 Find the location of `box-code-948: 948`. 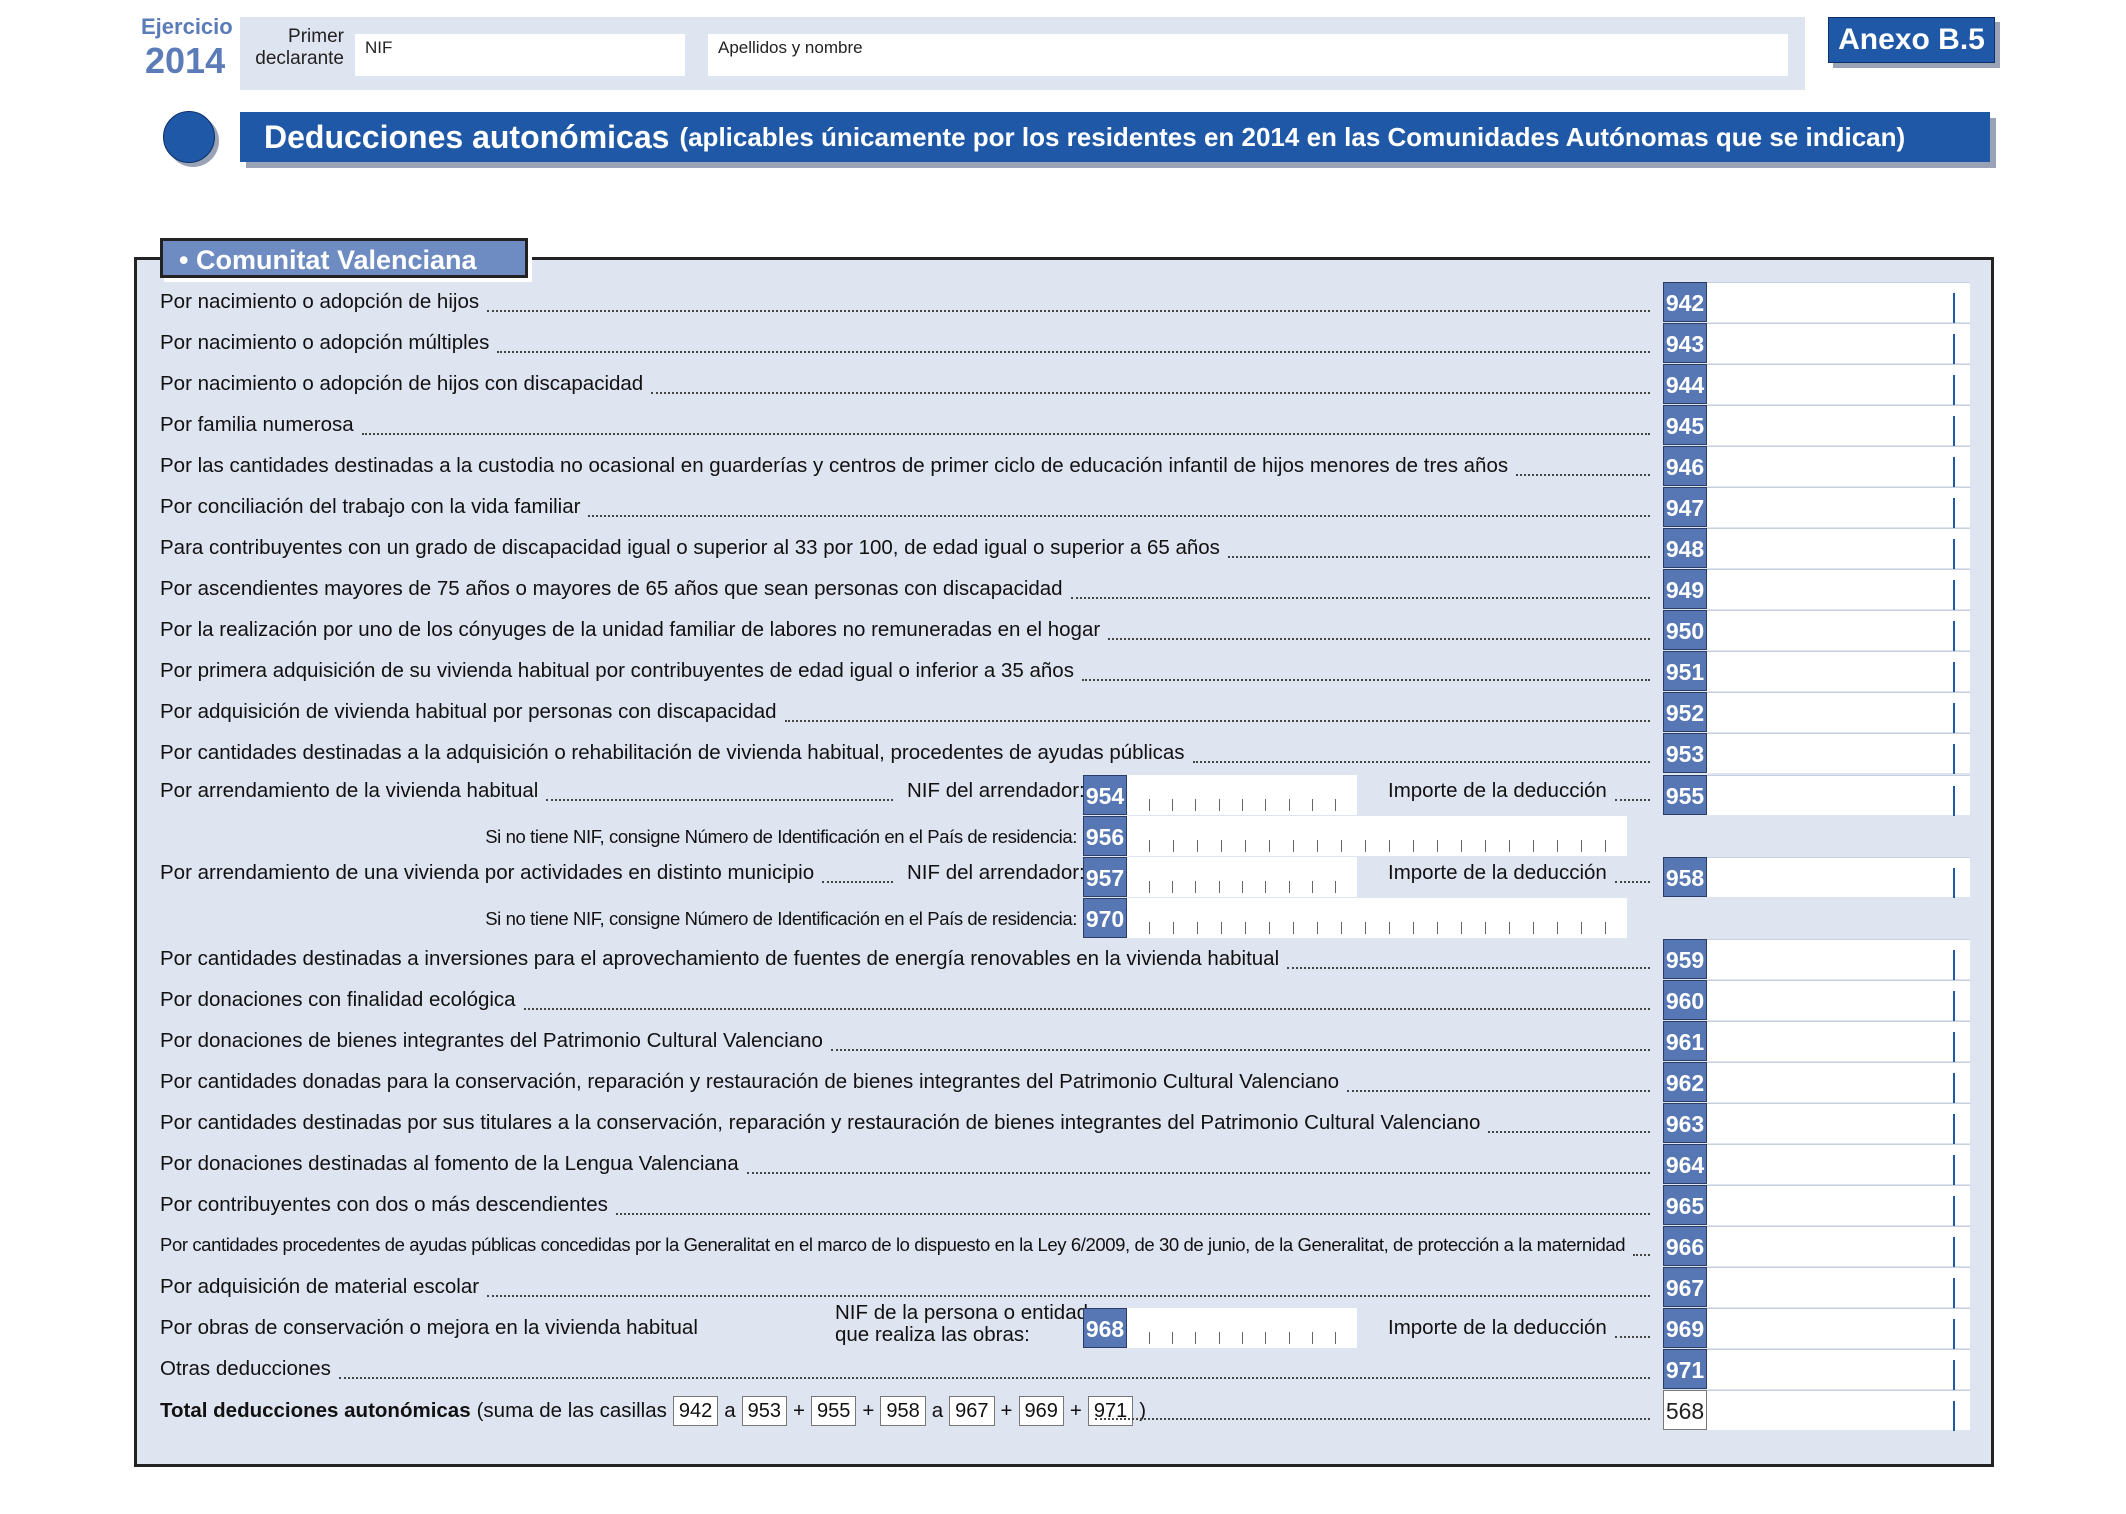

box-code-948: 948 is located at coordinates (1685, 548).